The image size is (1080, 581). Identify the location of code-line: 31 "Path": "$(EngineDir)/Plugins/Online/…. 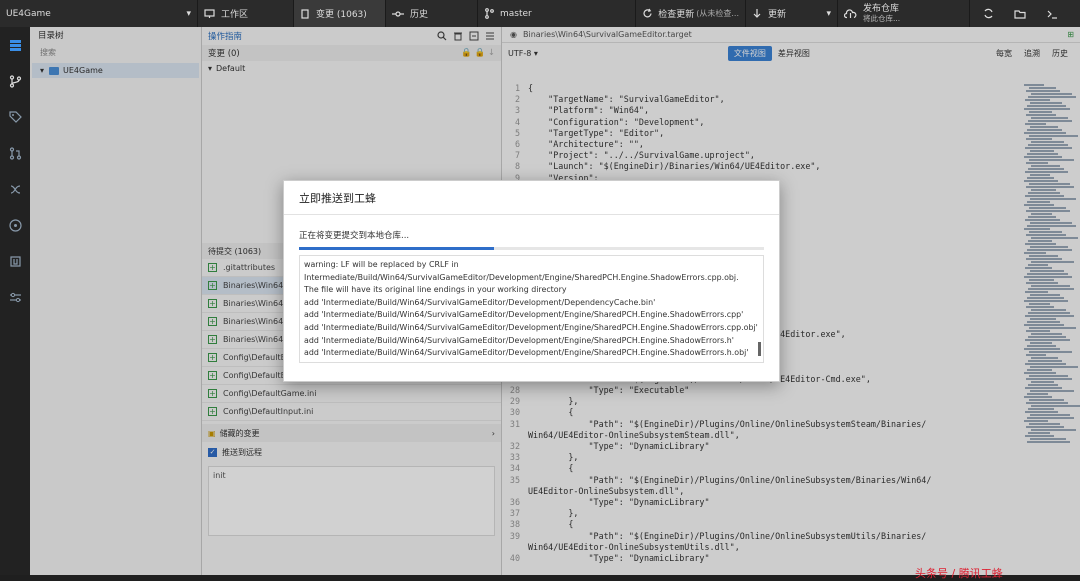
(752, 424).